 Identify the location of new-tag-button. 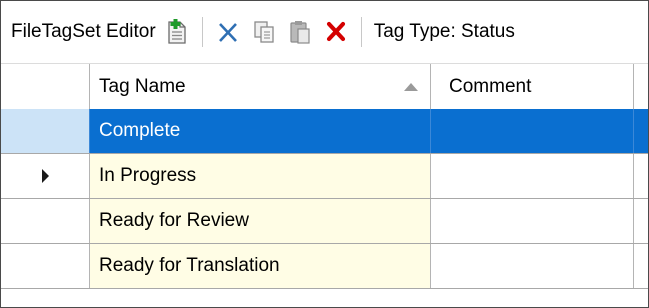
(177, 32).